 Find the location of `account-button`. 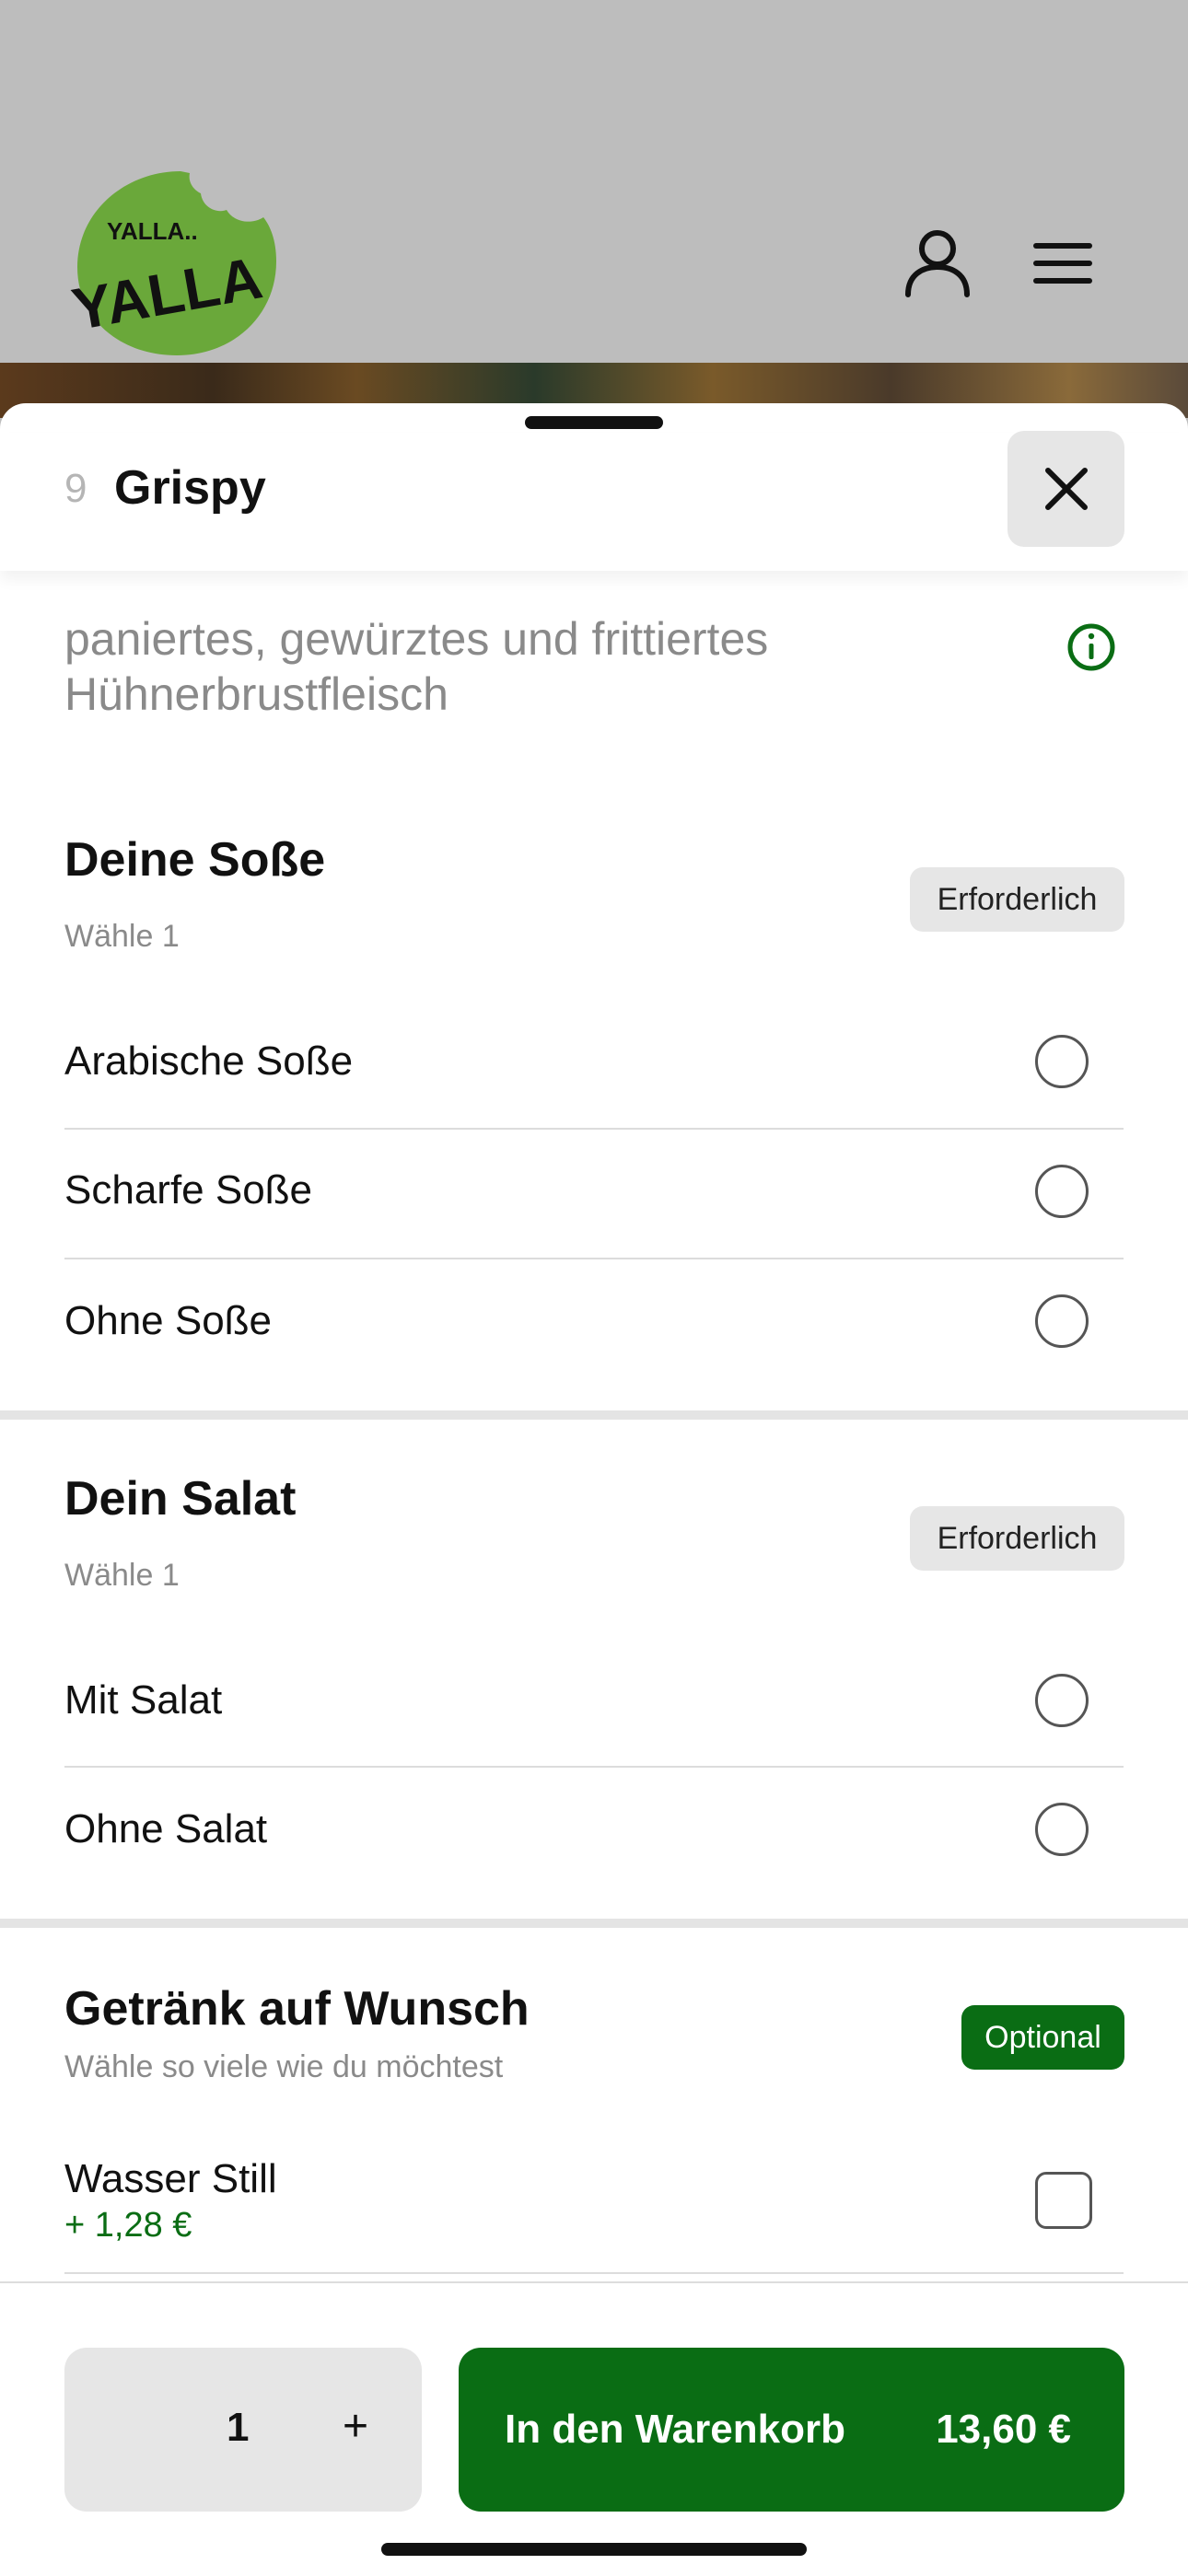

account-button is located at coordinates (937, 265).